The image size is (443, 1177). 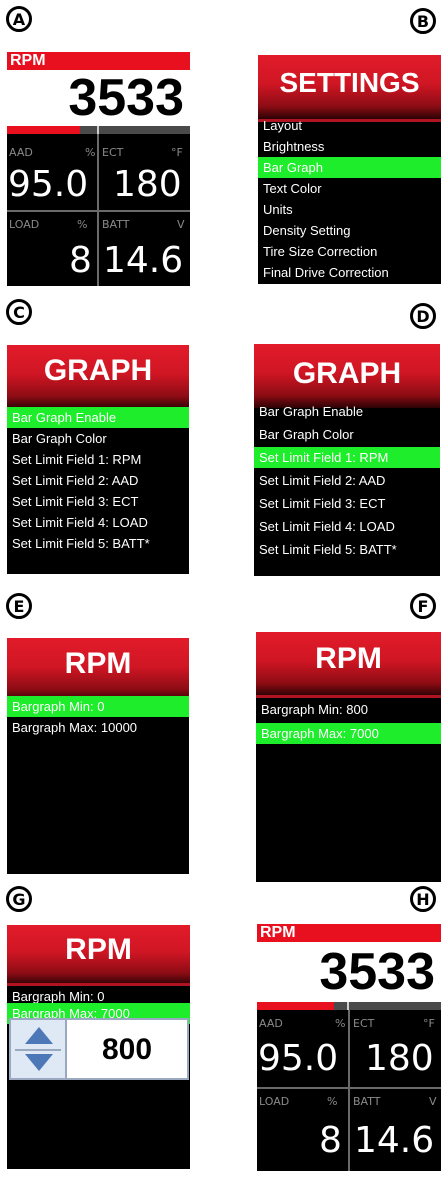 I want to click on divider-vertical, so click(x=349, y=1090).